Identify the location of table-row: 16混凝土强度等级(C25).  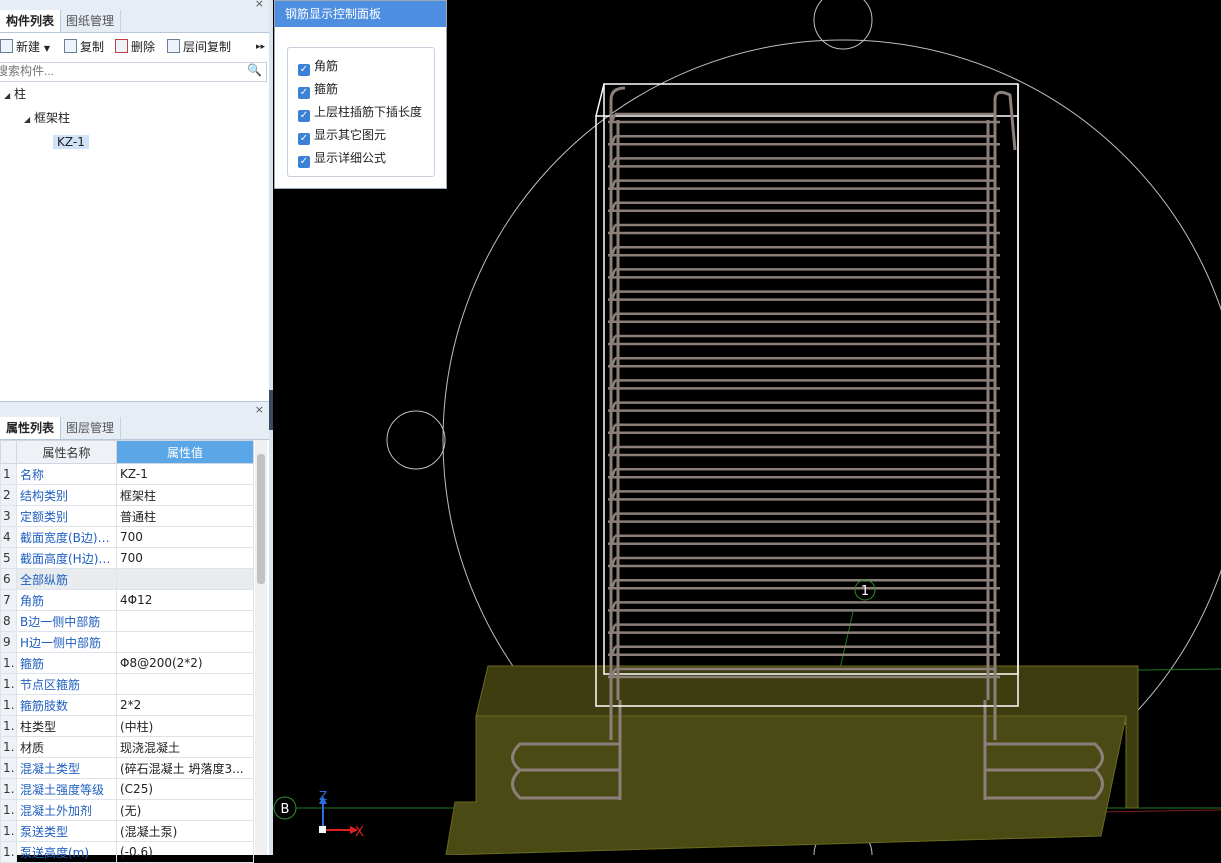
(127, 789).